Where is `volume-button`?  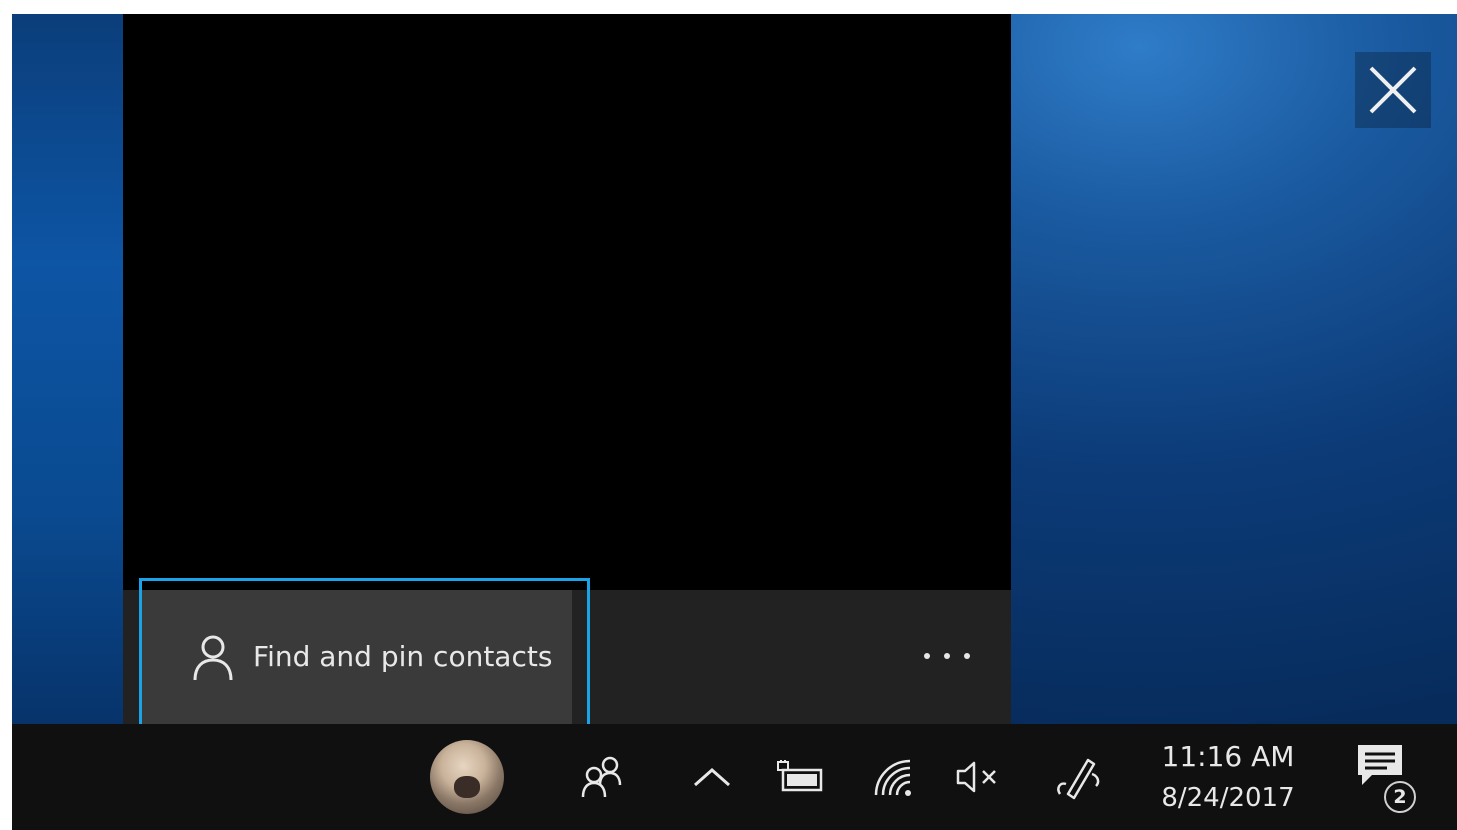 volume-button is located at coordinates (978, 777).